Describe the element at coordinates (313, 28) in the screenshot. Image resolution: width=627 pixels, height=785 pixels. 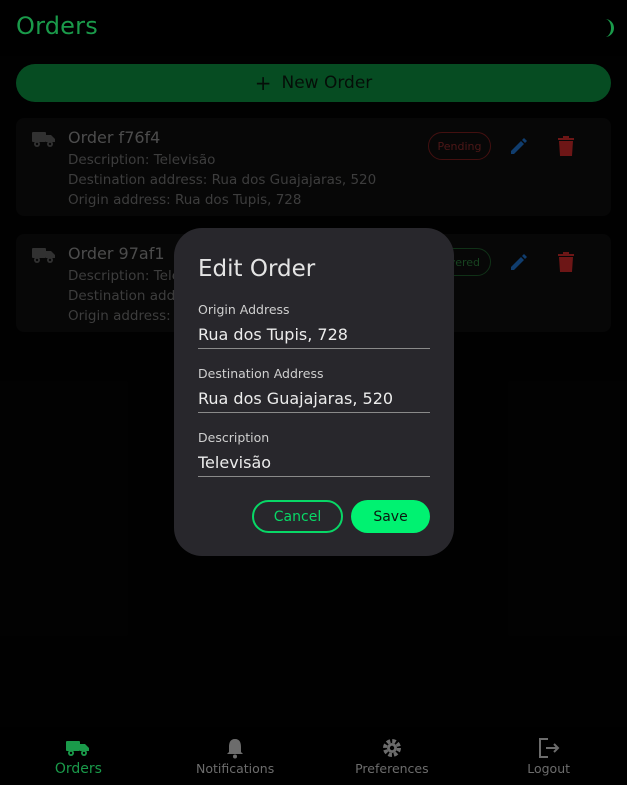
I see `top-app-bar: Orders` at that location.